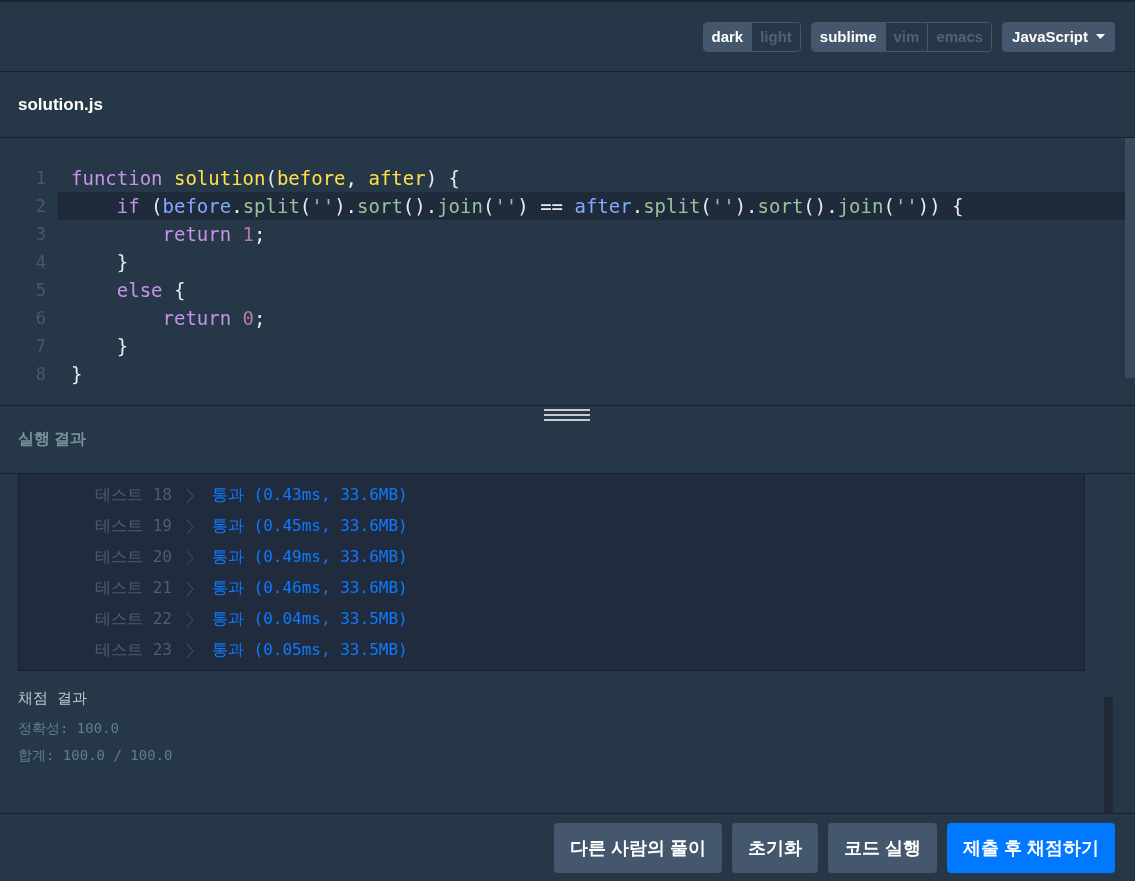  Describe the element at coordinates (309, 495) in the screenshot. I see `test-result: 통과 (0.43ms, 33.6MB)` at that location.